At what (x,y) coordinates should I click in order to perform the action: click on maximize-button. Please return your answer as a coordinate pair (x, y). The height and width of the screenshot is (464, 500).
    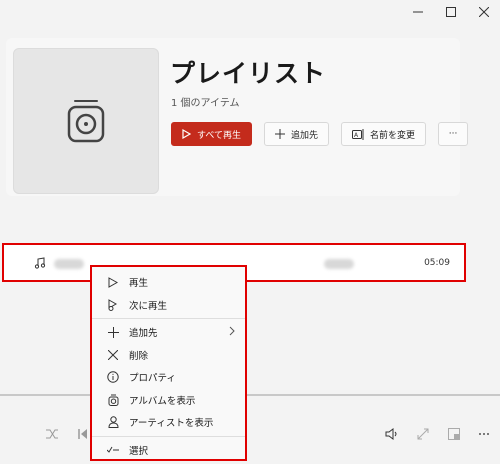
    Looking at the image, I should click on (450, 12).